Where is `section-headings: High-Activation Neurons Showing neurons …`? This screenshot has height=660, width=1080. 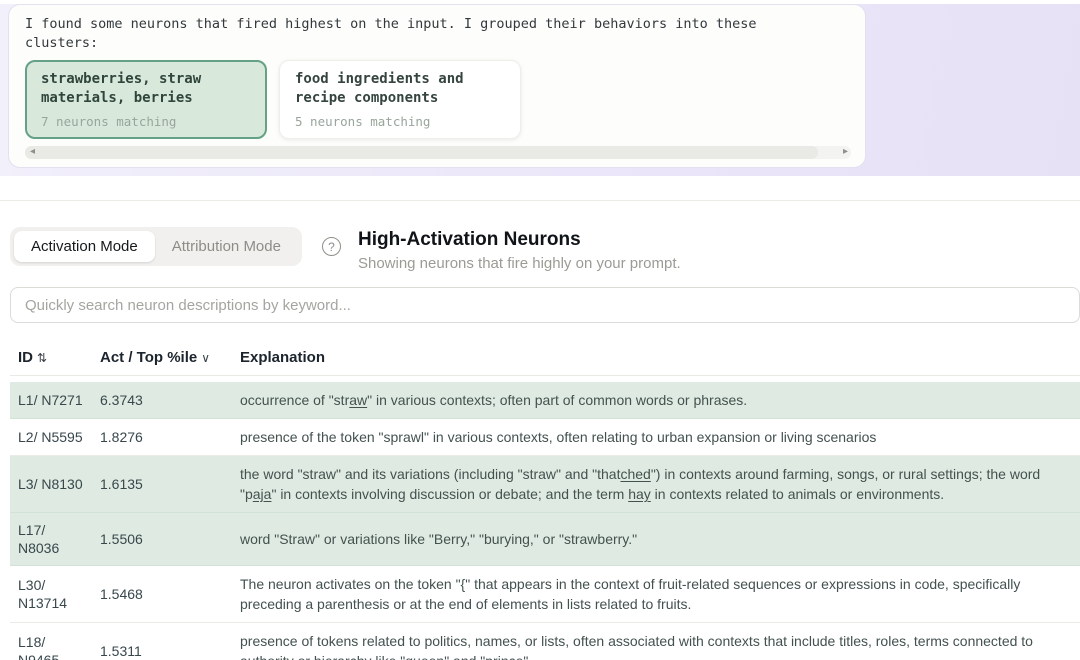 section-headings: High-Activation Neurons Showing neurons … is located at coordinates (519, 249).